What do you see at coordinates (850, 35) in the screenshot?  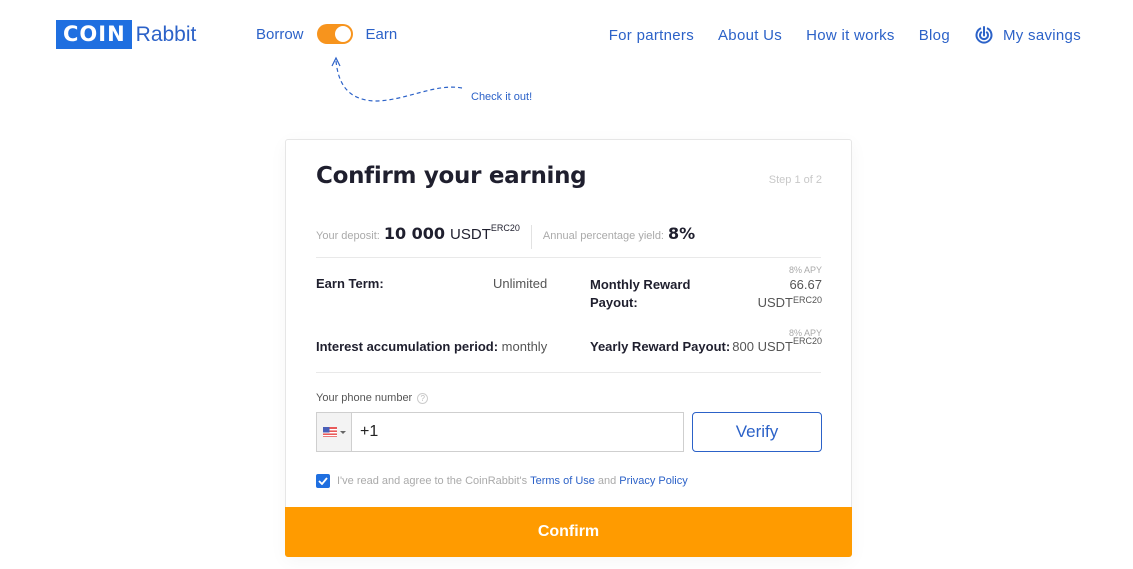 I see `nav-how-it-works: How it works` at bounding box center [850, 35].